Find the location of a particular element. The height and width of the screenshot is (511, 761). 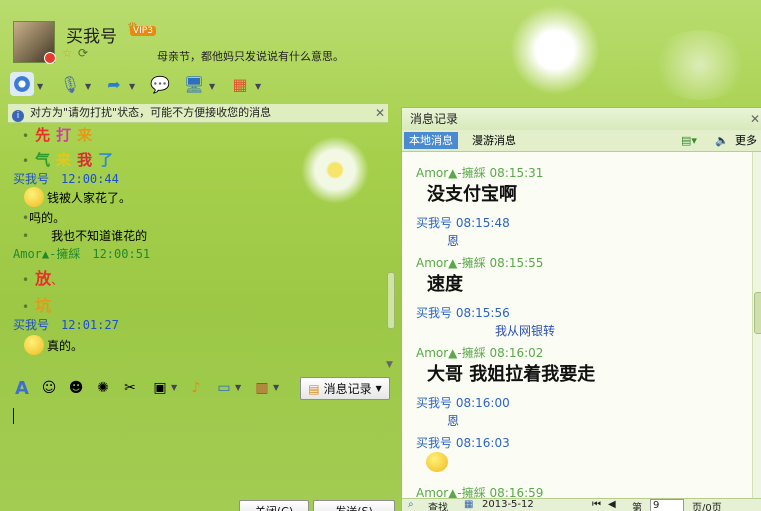

scroll-down-icon: ▼ is located at coordinates (389, 365).